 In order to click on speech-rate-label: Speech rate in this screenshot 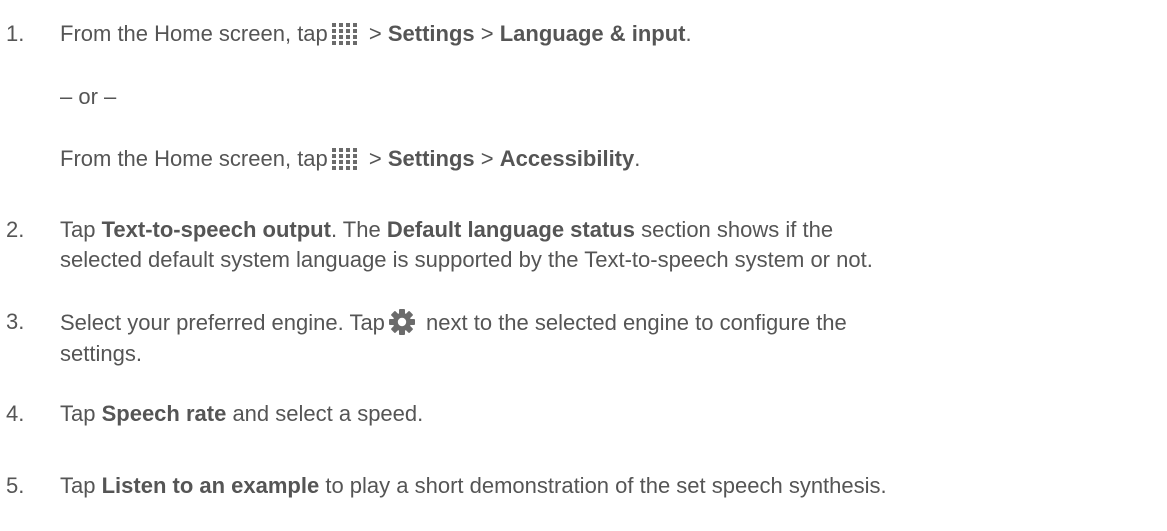, I will do `click(164, 413)`.